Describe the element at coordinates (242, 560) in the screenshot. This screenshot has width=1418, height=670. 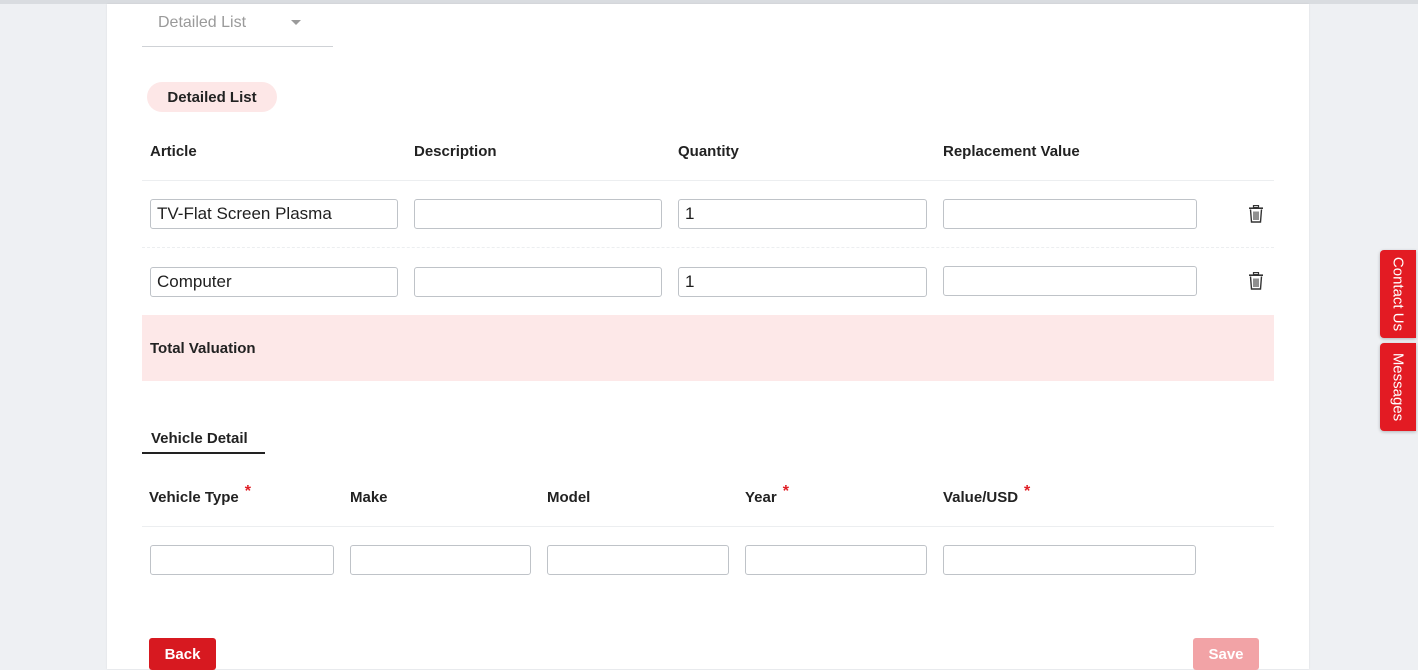
I see `vehicle-type-input` at that location.